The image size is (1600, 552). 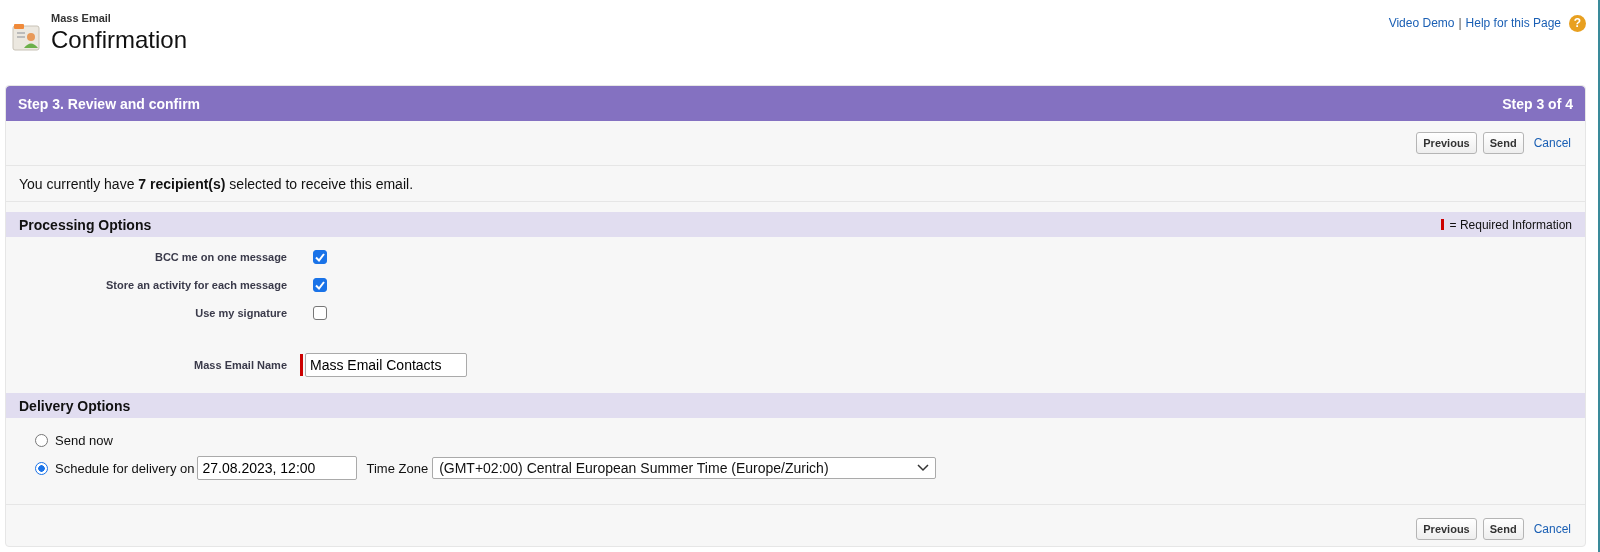 What do you see at coordinates (84, 440) in the screenshot?
I see `radio-label: Send now` at bounding box center [84, 440].